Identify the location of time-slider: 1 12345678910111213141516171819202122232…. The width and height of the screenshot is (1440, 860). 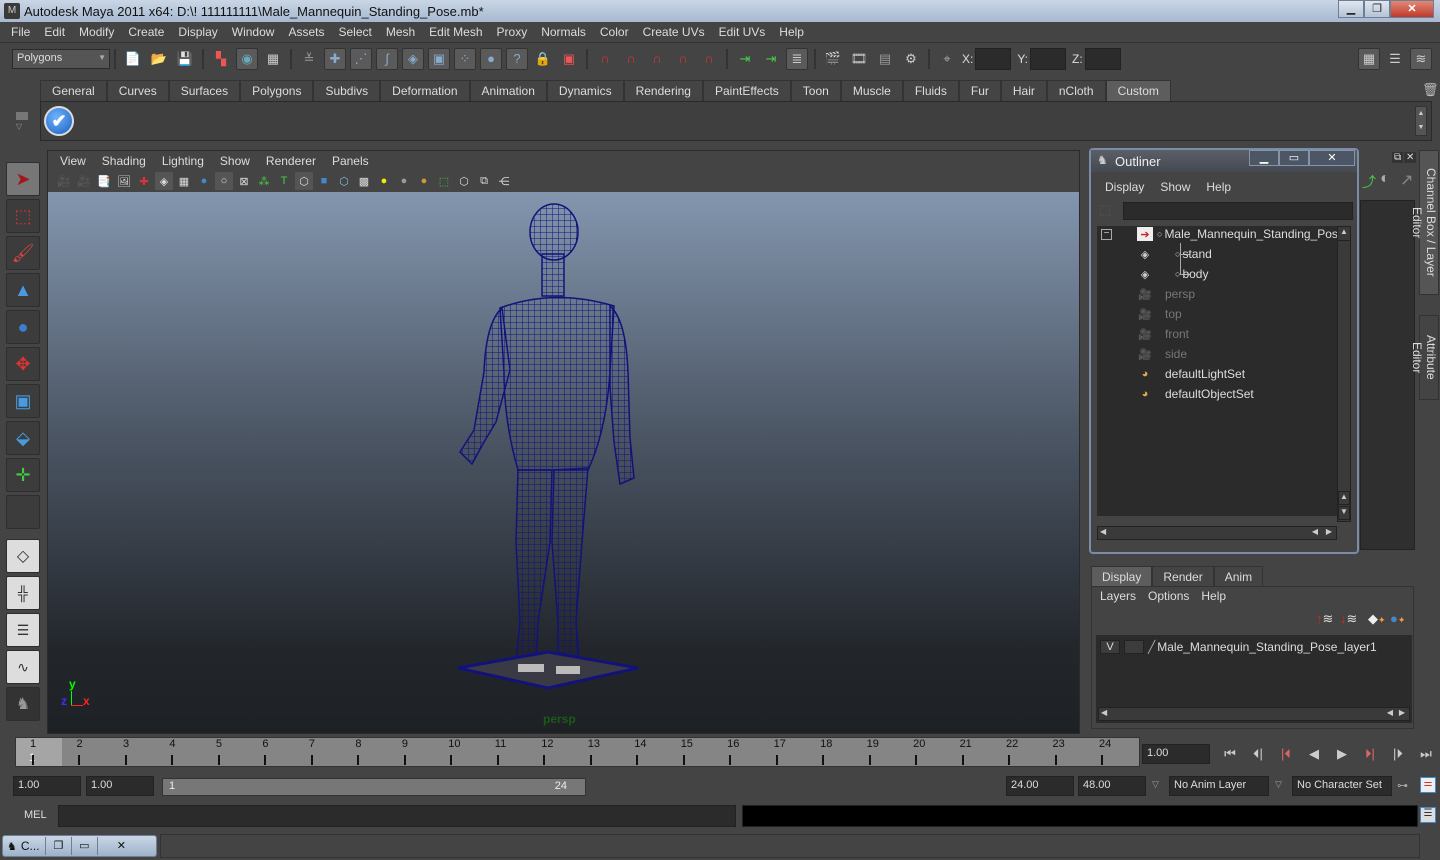
(577, 752).